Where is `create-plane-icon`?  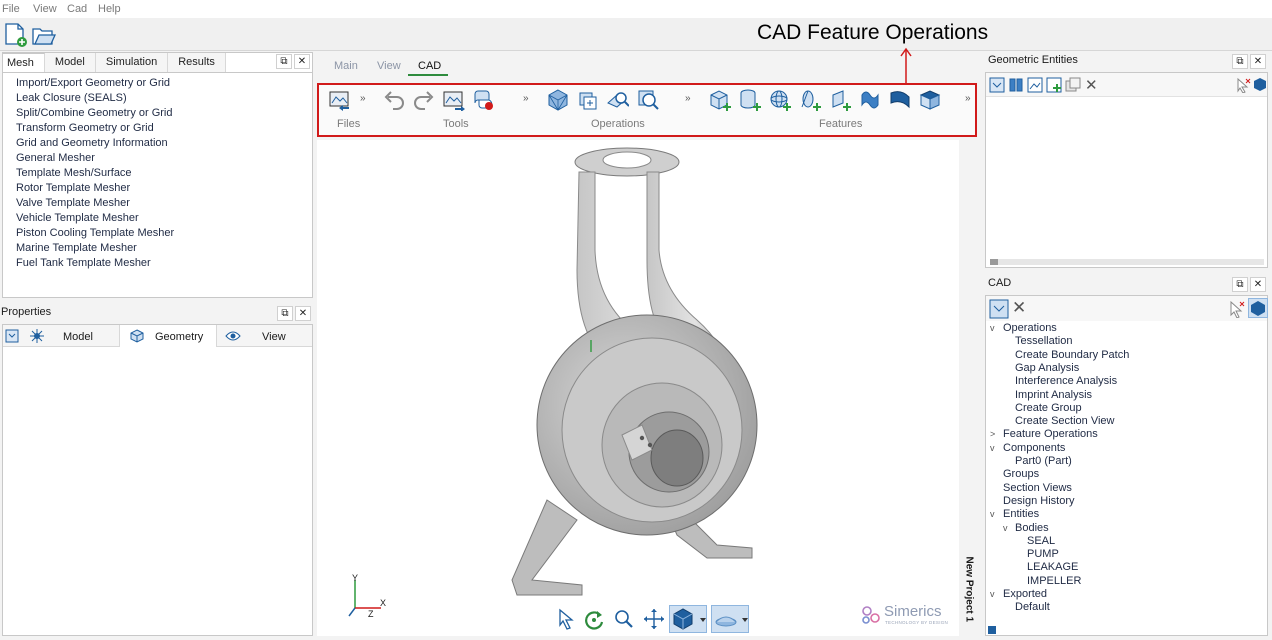 create-plane-icon is located at coordinates (840, 100).